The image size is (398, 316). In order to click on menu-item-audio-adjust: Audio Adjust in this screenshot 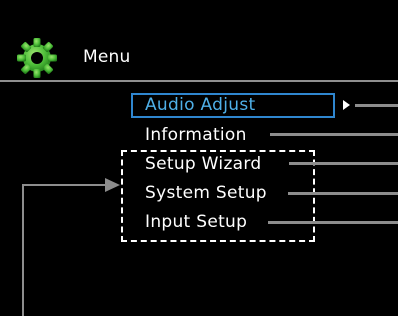, I will do `click(200, 105)`.